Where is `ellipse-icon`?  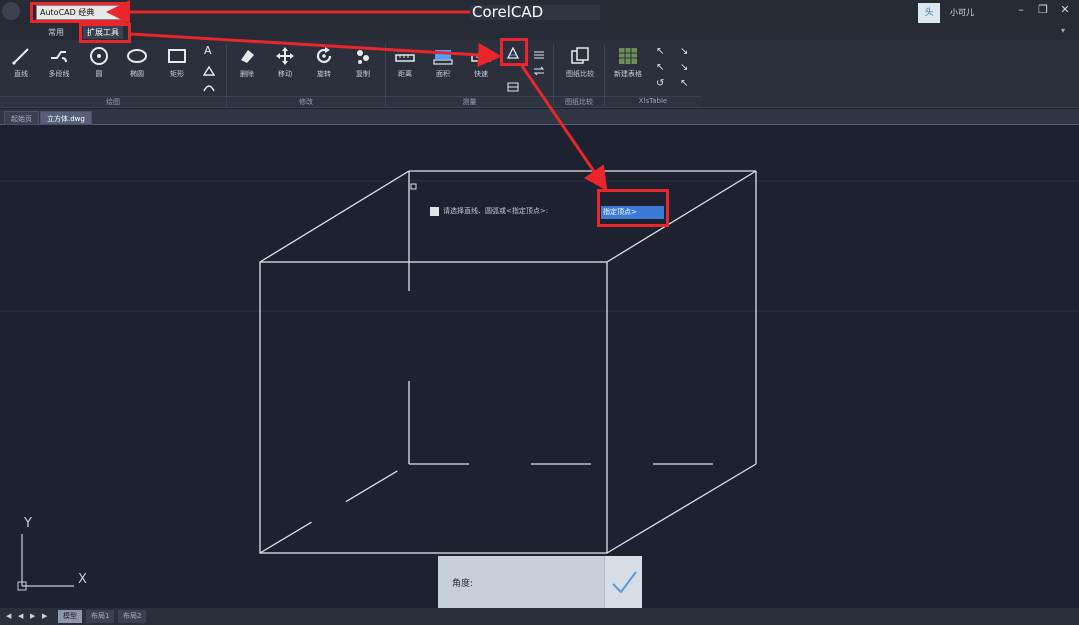
ellipse-icon is located at coordinates (137, 56).